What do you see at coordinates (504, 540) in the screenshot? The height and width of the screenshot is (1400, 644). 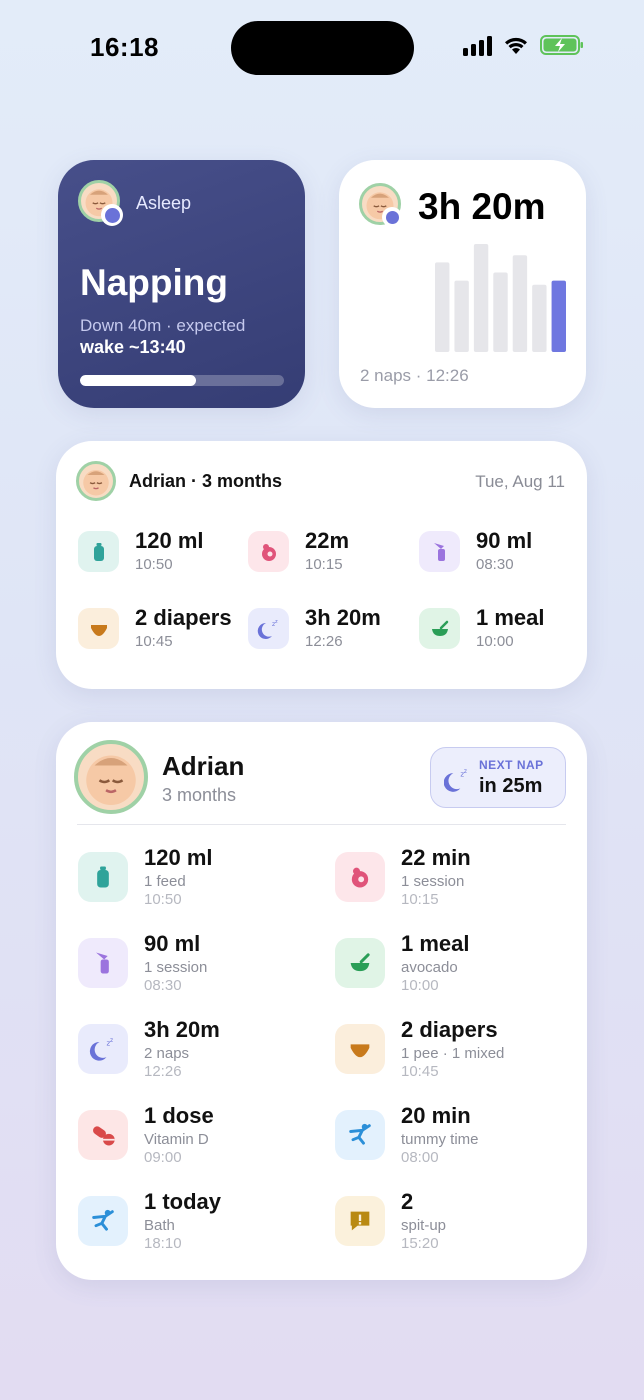 I see `stat-value: 90 ml` at bounding box center [504, 540].